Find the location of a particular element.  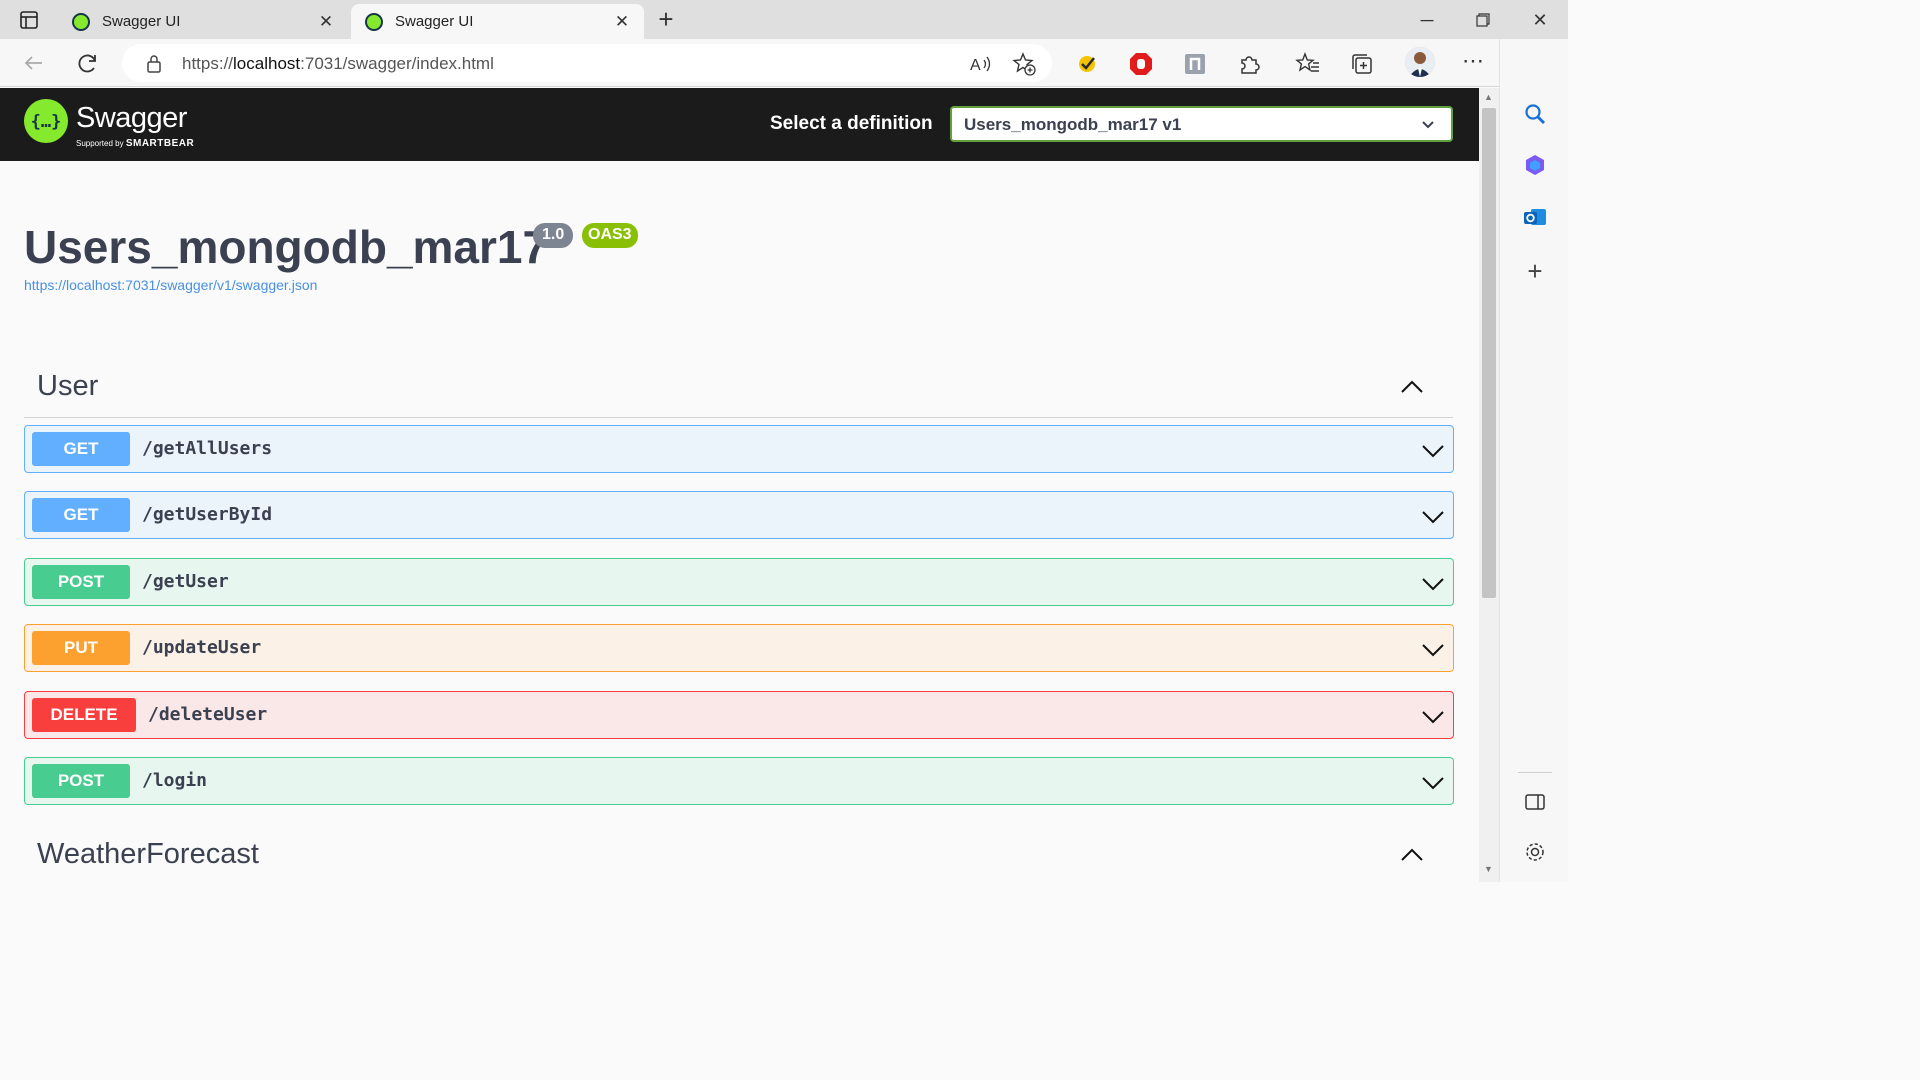

definition-select: Users_mongodb_mar17 v1 is located at coordinates (1201, 124).